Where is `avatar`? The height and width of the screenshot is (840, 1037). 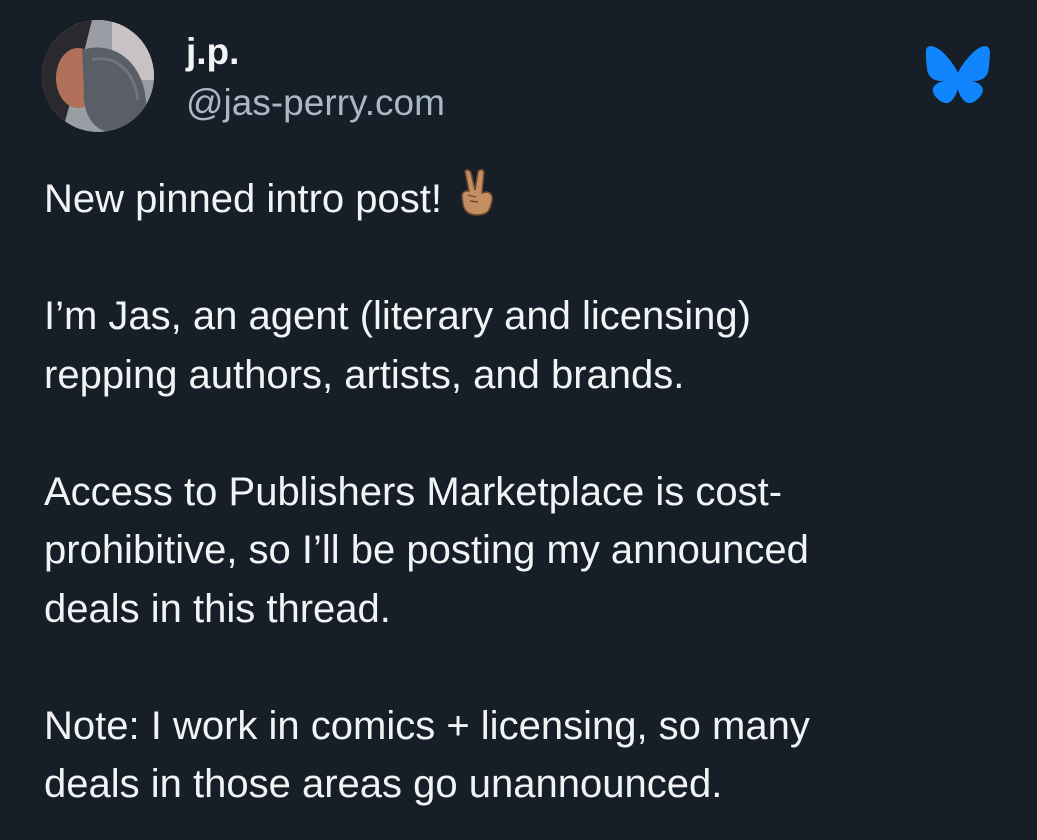 avatar is located at coordinates (98, 76).